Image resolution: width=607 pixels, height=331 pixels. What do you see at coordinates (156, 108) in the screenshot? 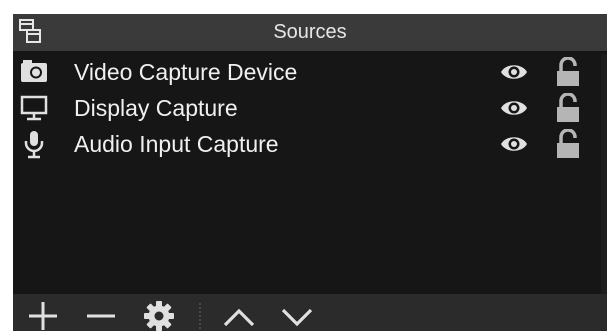
I see `source-label: Display Capture` at bounding box center [156, 108].